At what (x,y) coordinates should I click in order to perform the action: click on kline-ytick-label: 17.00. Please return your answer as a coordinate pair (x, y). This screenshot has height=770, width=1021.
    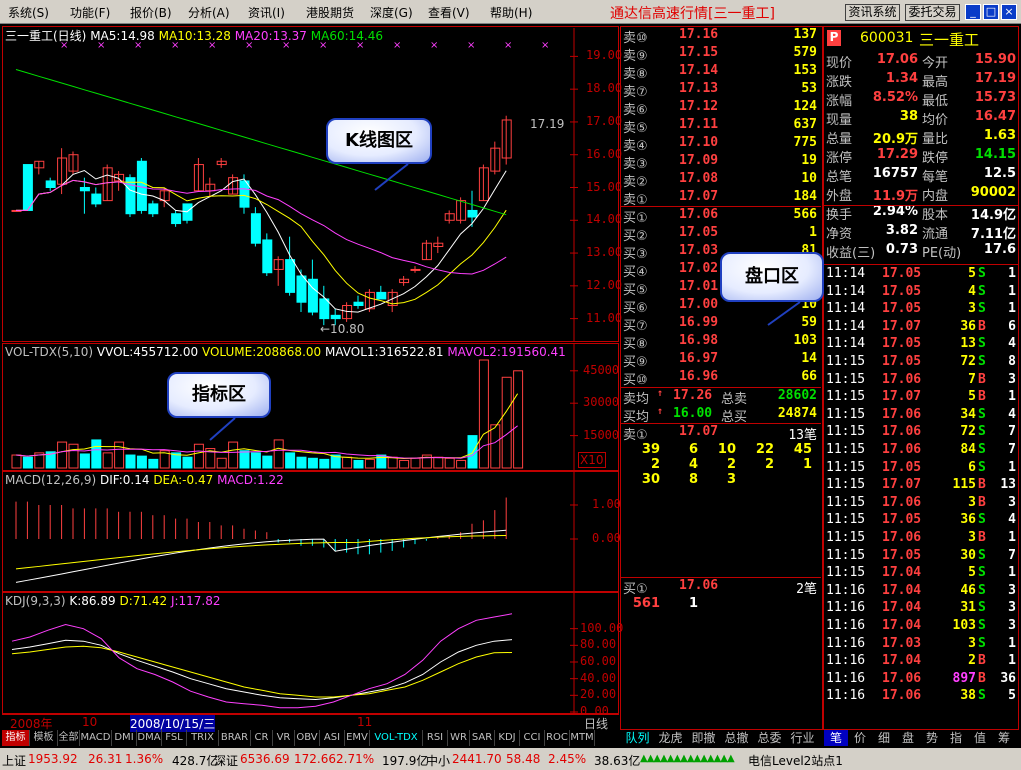
    Looking at the image, I should click on (604, 120).